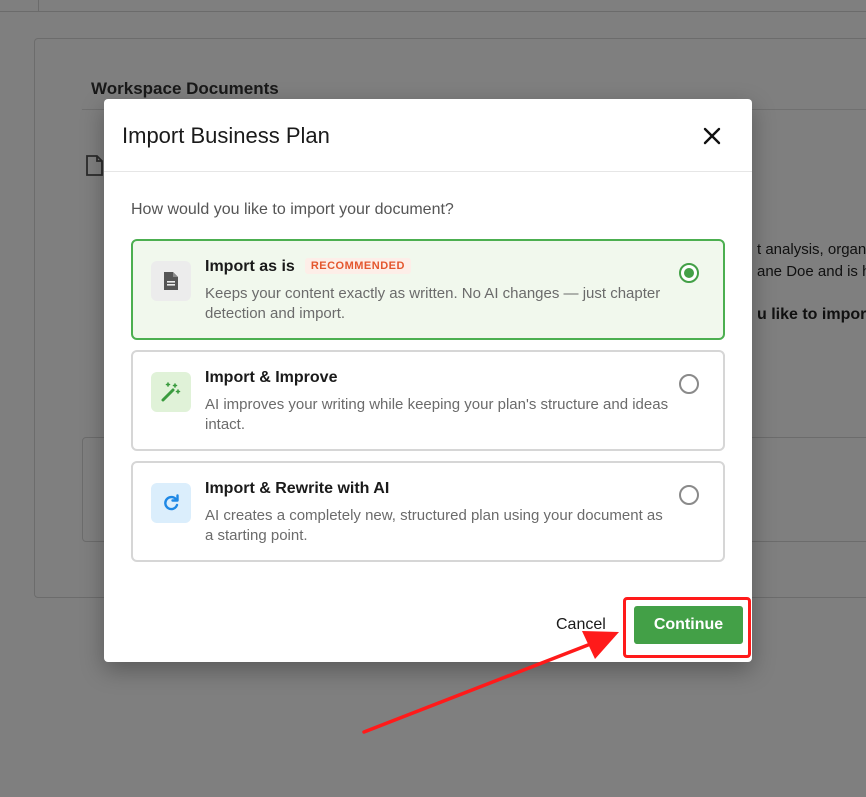 The height and width of the screenshot is (797, 866). I want to click on option-title-text: Import as is, so click(250, 266).